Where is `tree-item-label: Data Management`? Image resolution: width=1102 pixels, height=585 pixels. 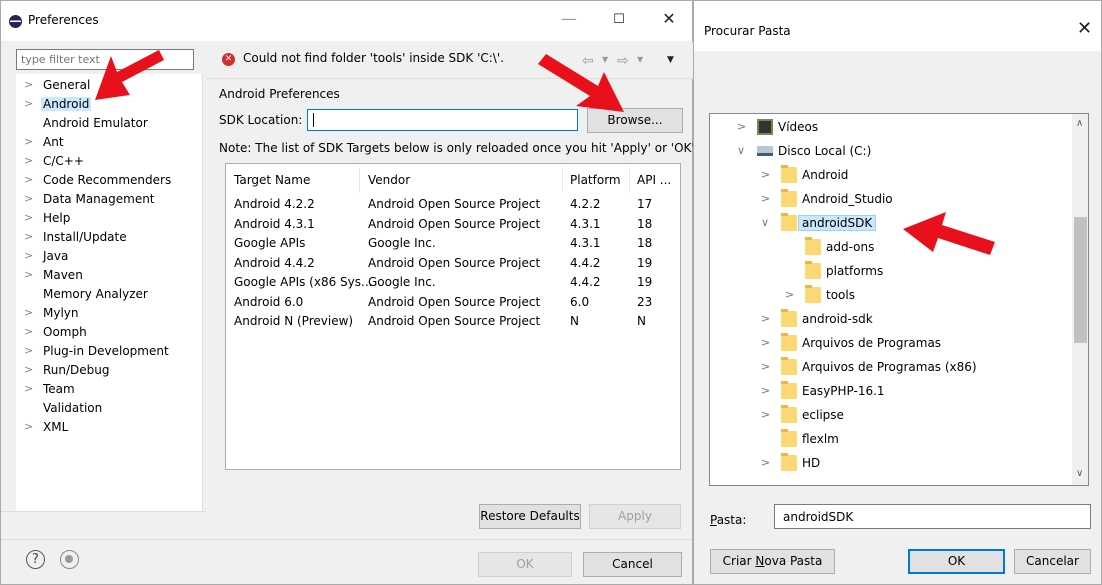 tree-item-label: Data Management is located at coordinates (99, 199).